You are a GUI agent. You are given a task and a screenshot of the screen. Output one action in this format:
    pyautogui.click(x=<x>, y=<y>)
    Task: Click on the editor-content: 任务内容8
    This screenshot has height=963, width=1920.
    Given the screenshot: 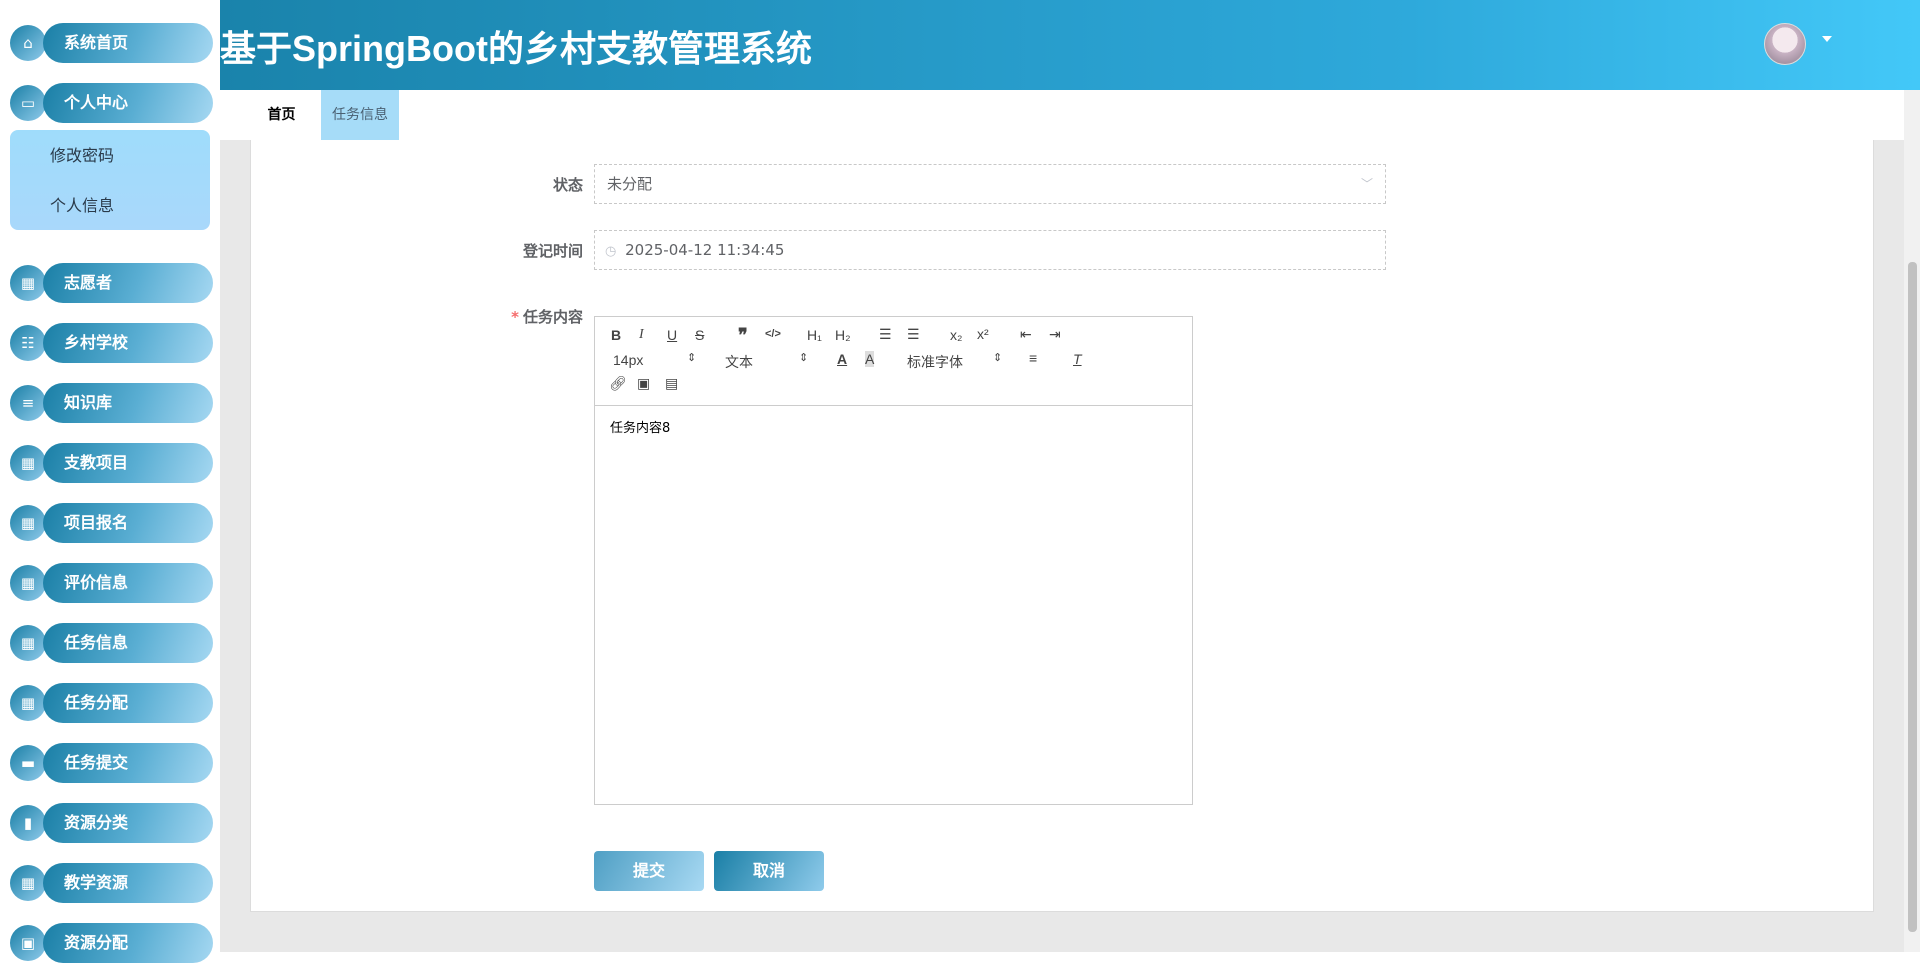 What is the action you would take?
    pyautogui.click(x=640, y=426)
    